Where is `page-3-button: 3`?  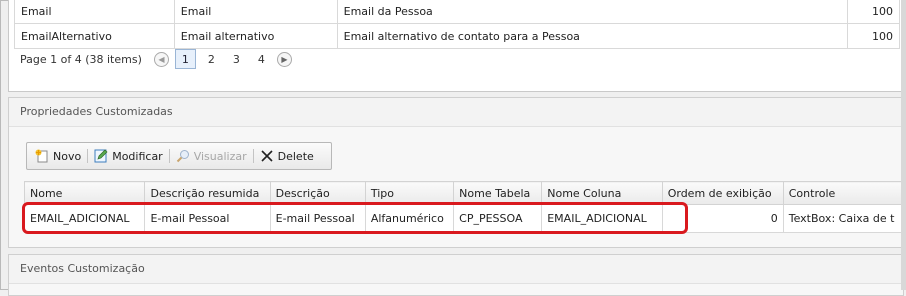 page-3-button: 3 is located at coordinates (236, 59).